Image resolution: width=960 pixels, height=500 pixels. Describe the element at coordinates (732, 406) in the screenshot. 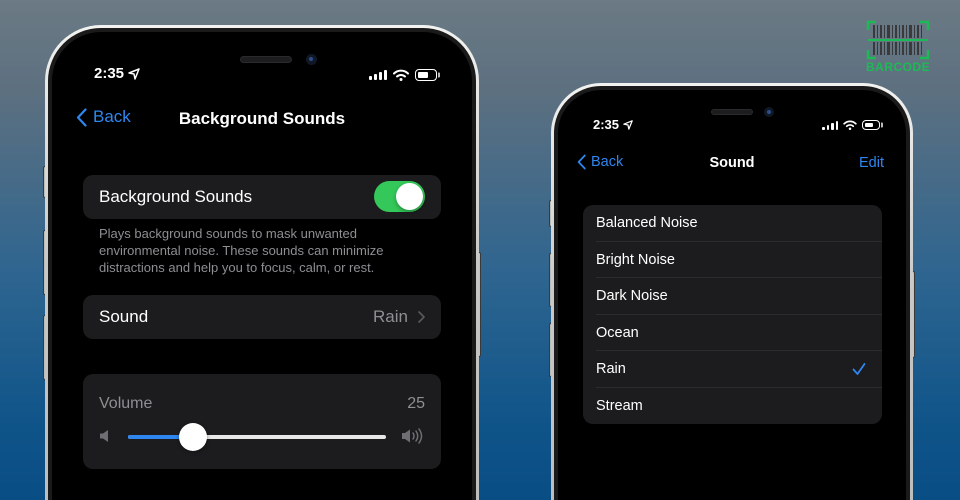

I see `sound-option-stream: Stream` at that location.